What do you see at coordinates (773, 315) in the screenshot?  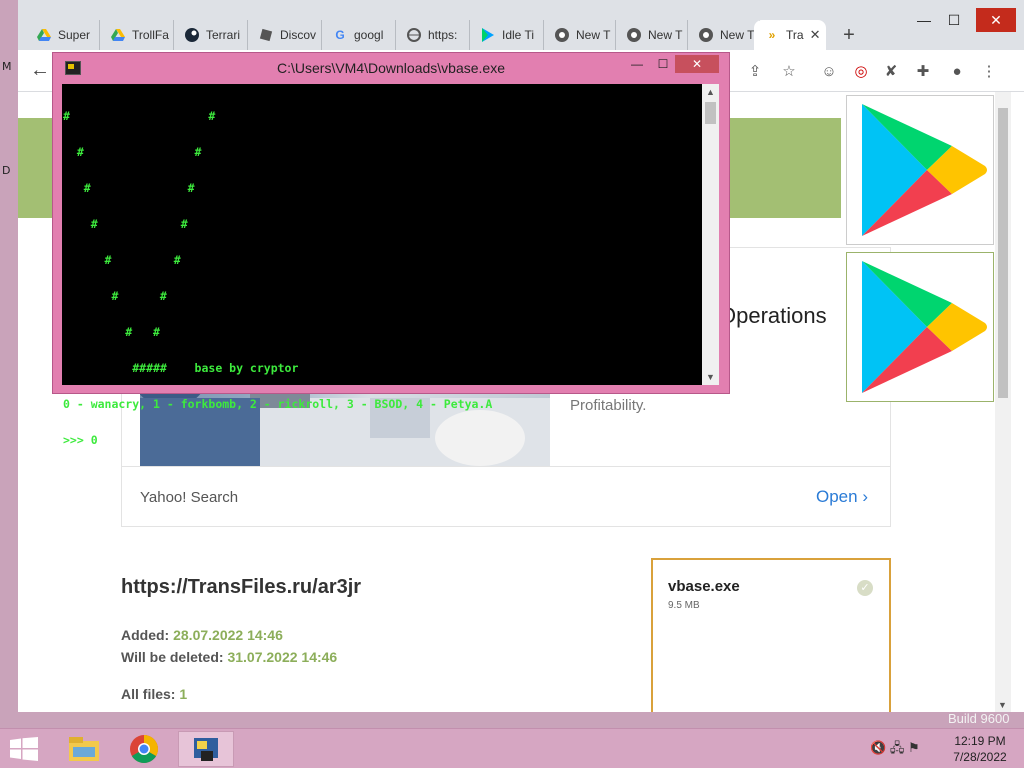 I see `ad-title: Operations` at bounding box center [773, 315].